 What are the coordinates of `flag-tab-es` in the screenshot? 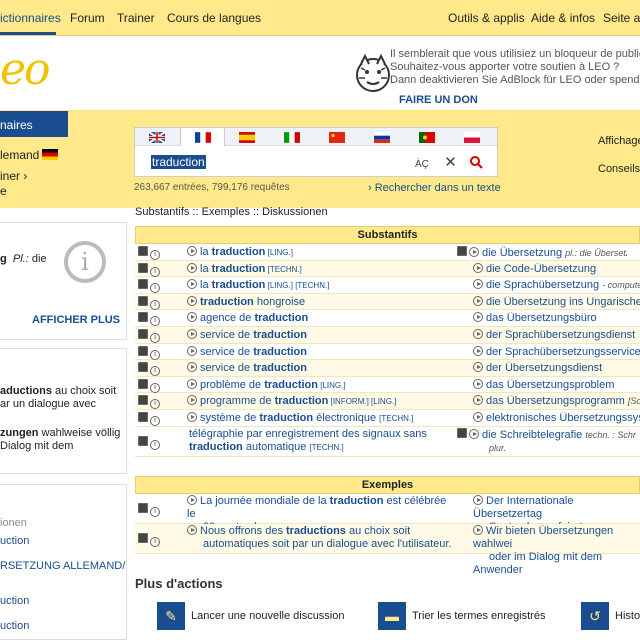 It's located at (247, 137).